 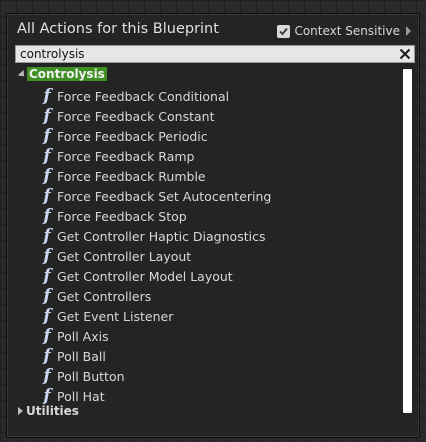 I want to click on category-label: Controlysis, so click(x=67, y=74).